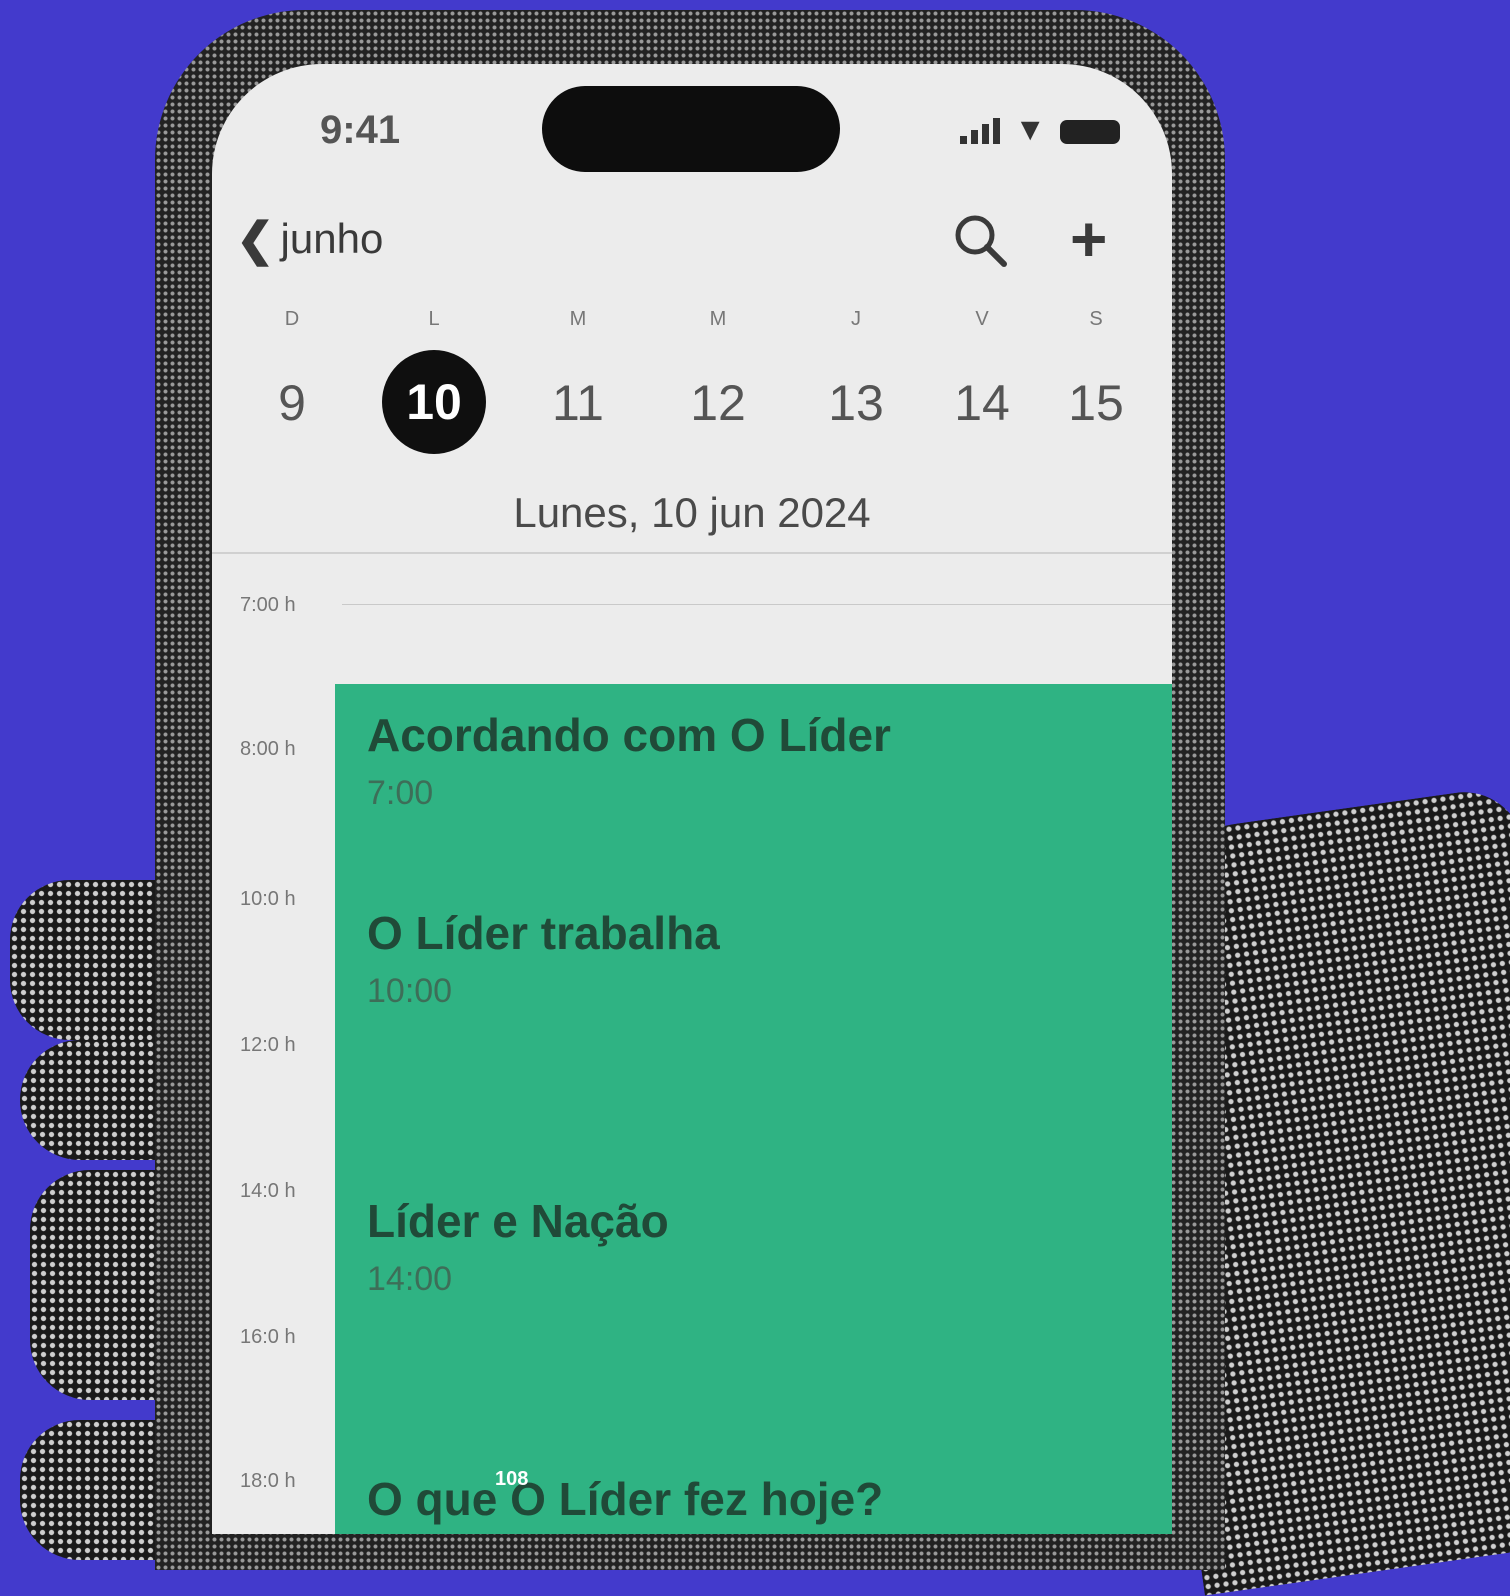  Describe the element at coordinates (255, 239) in the screenshot. I see `chevron-left-icon: ❮` at that location.